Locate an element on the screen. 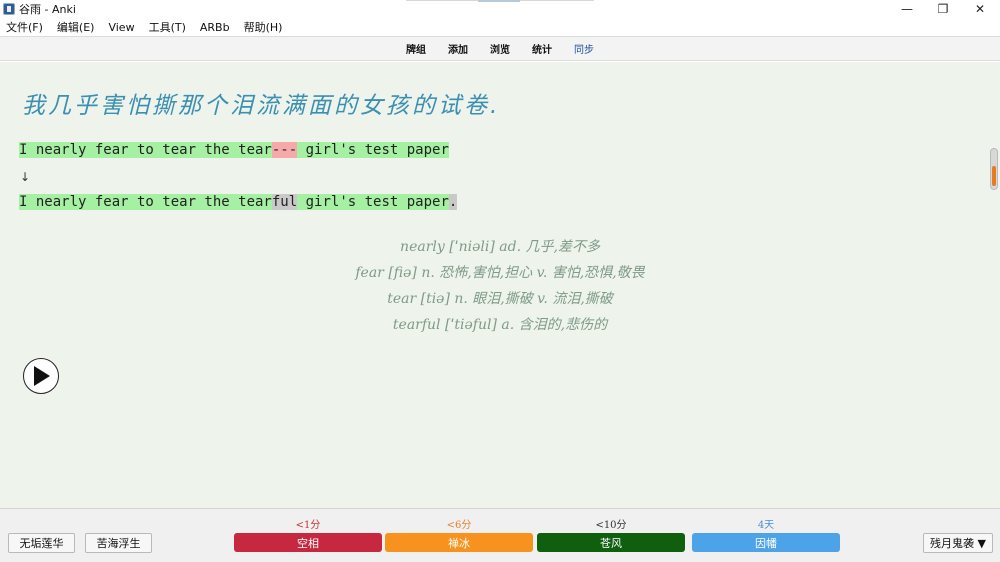 The width and height of the screenshot is (1000, 562). note-line: fear [fiə] n. 恐怖,害怕,担心 v. 害怕,恐惧,敬畏 is located at coordinates (500, 273).